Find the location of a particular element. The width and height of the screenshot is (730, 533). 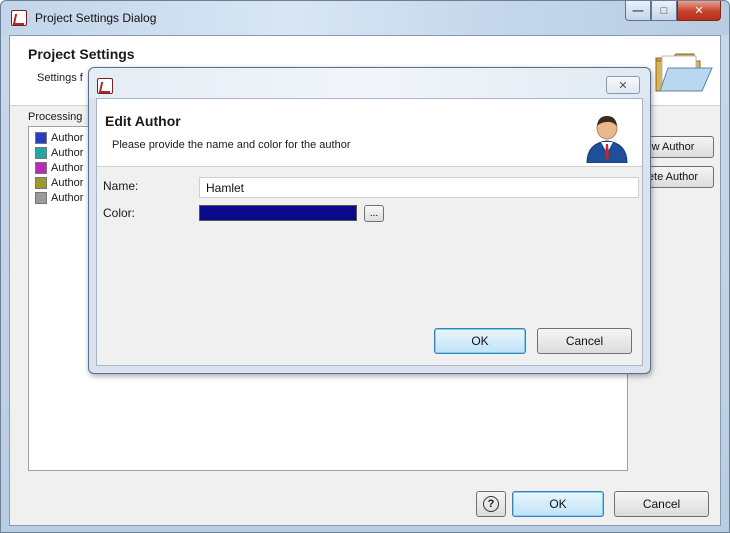

page-title: Project Settings is located at coordinates (81, 54).